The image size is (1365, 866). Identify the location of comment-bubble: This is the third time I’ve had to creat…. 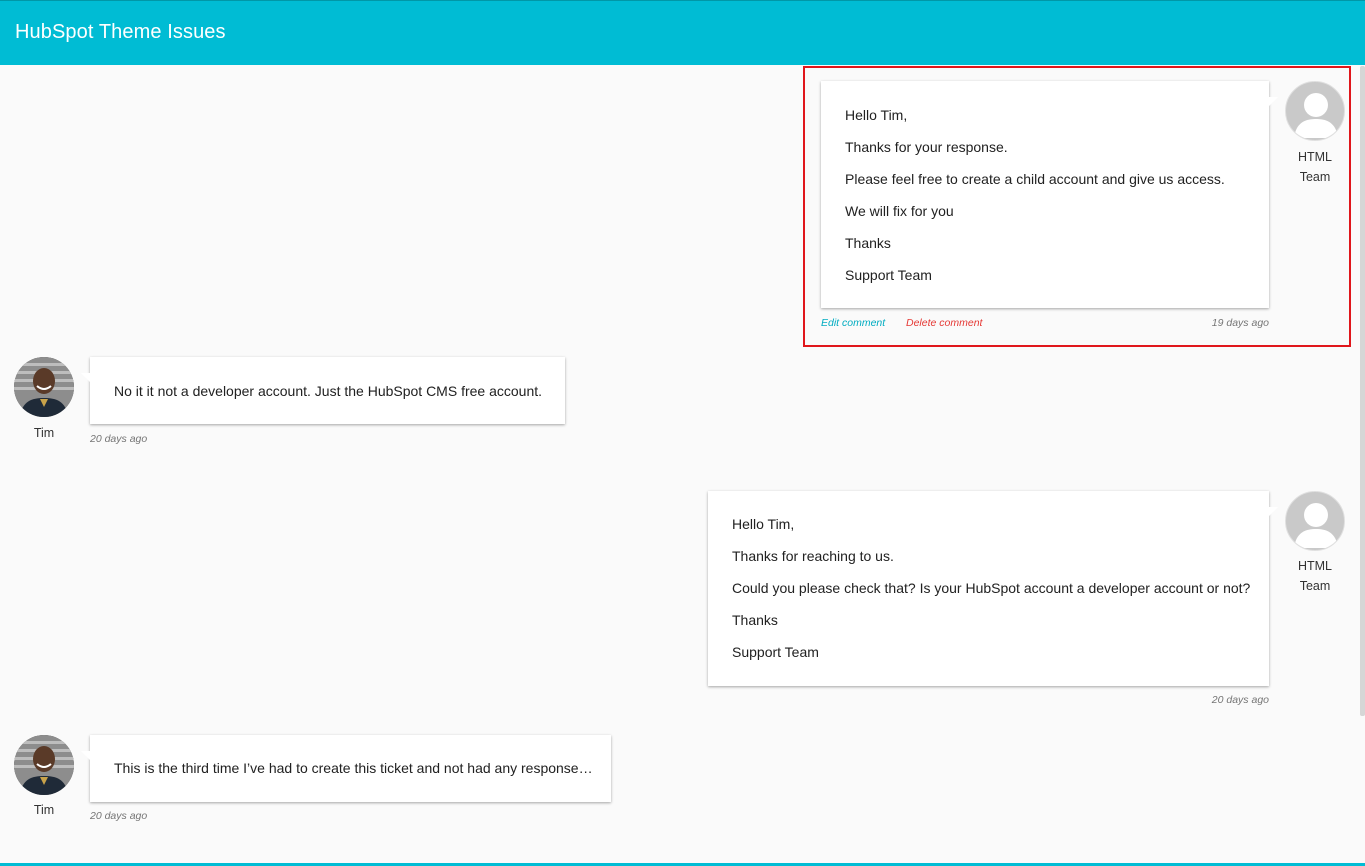
(346, 768).